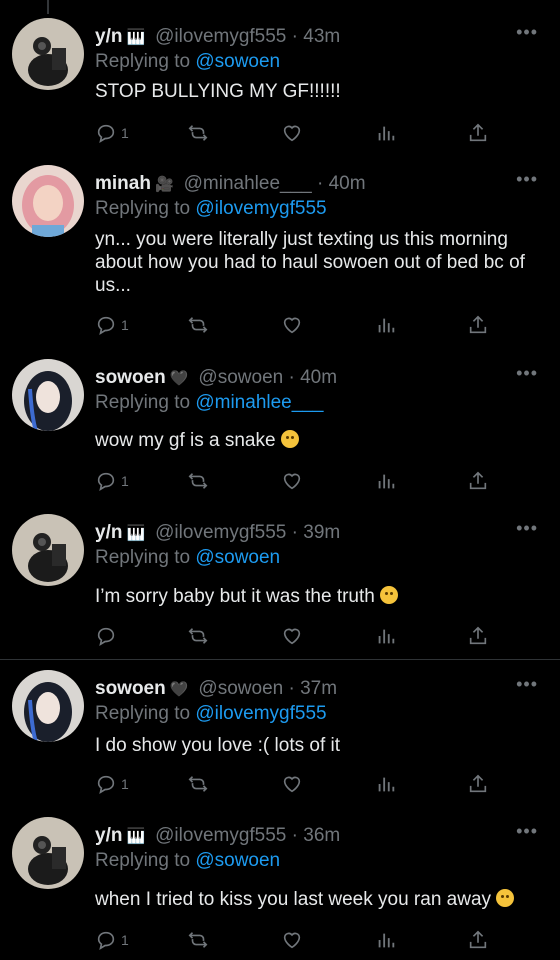 The height and width of the screenshot is (960, 560). What do you see at coordinates (217, 533) in the screenshot?
I see `tweet-header: y/n 🎹 @ilovemygf555 · 39m` at bounding box center [217, 533].